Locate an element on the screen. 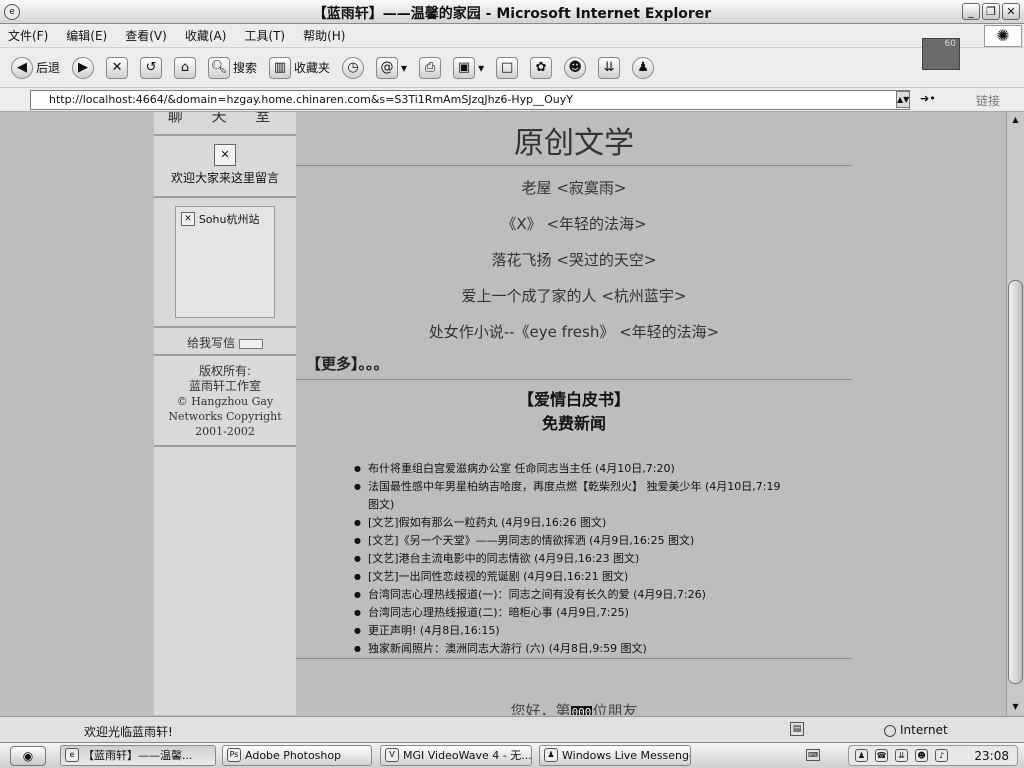 The width and height of the screenshot is (1024, 768). qq-button: ☻ is located at coordinates (575, 68).